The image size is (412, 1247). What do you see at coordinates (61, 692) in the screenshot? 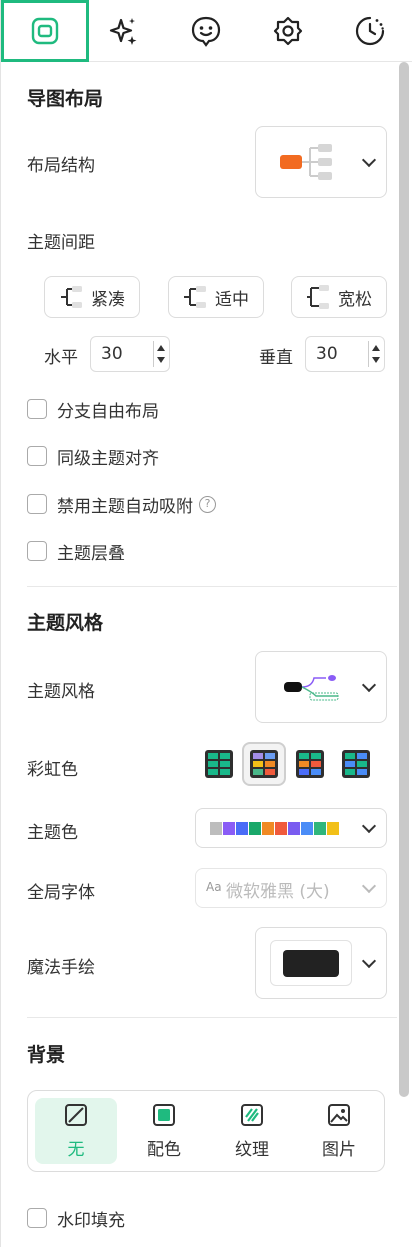
I see `topic-style-label: 主题风格` at bounding box center [61, 692].